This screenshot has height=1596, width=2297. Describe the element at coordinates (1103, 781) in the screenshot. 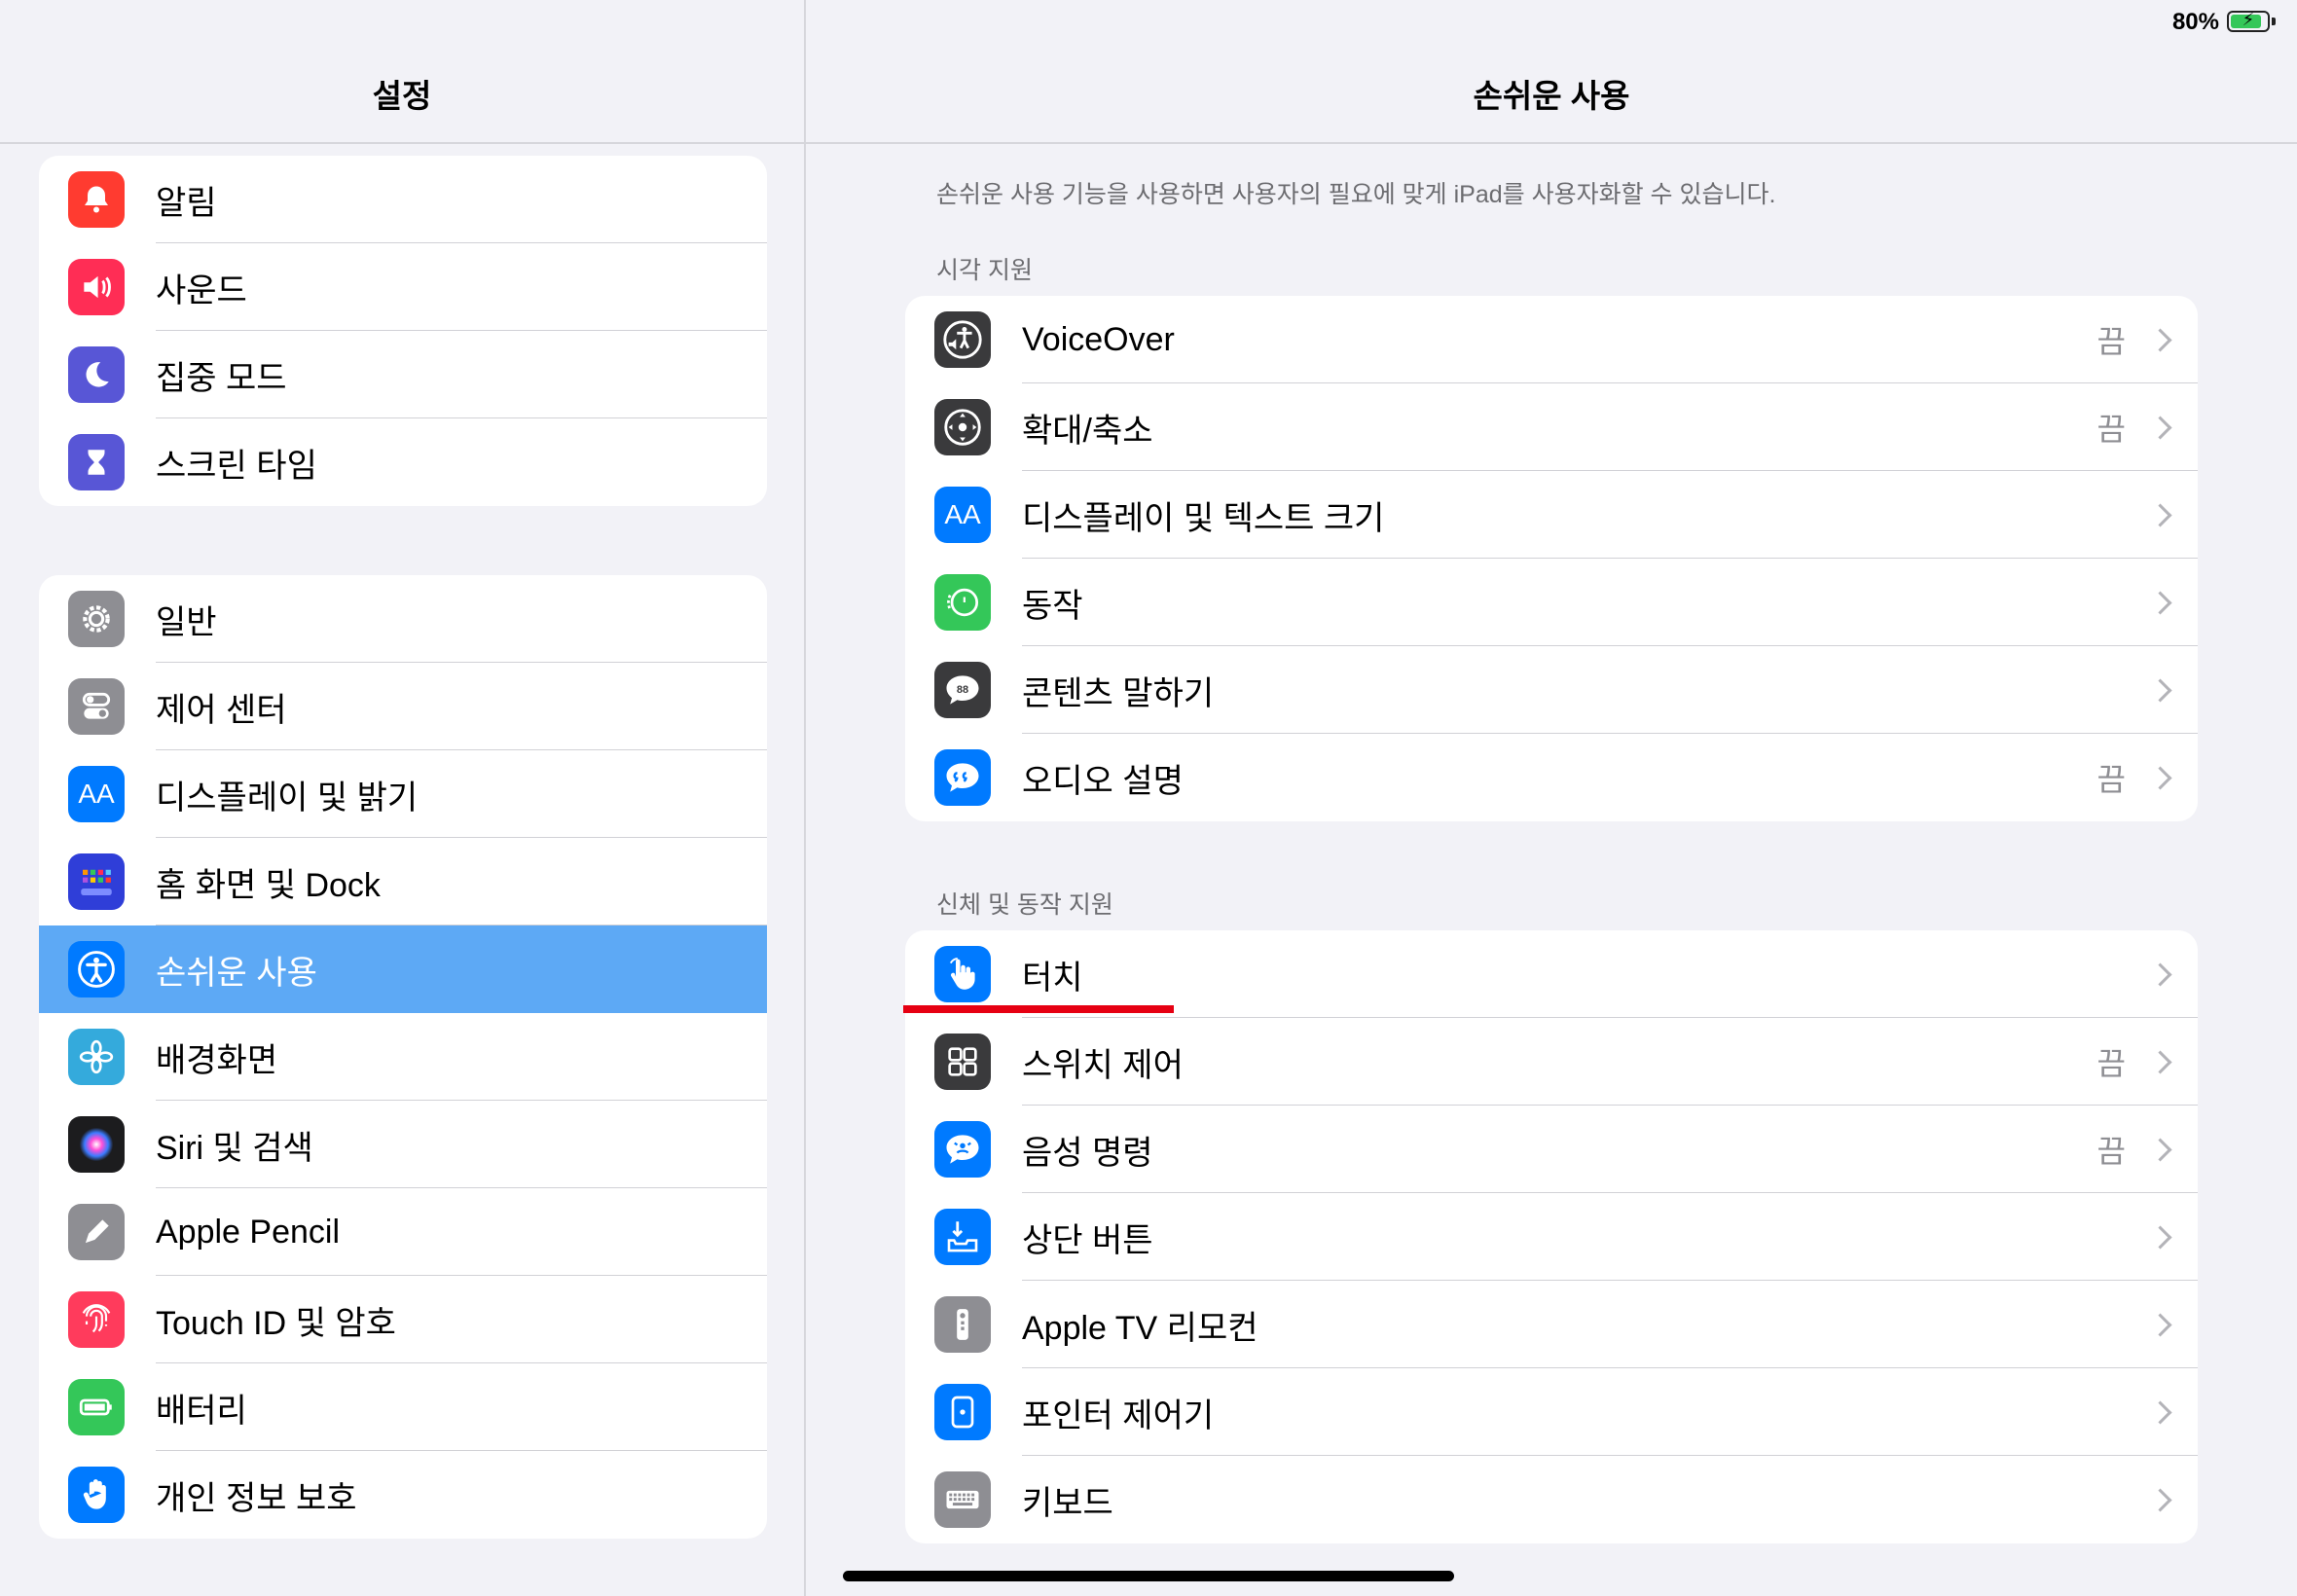

I see `setting-label: 오디오 설명` at that location.